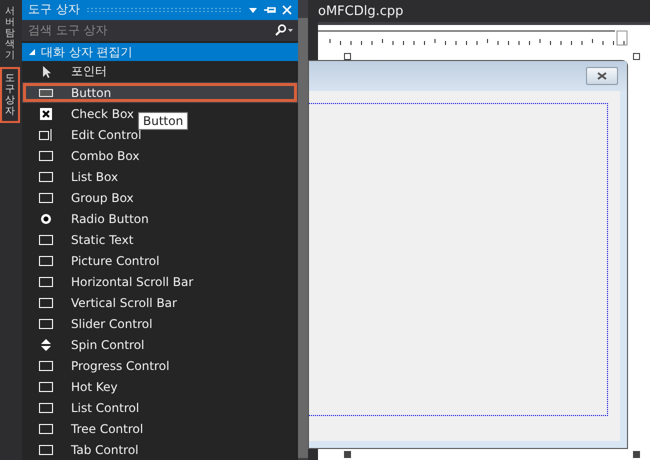 The width and height of the screenshot is (650, 460). I want to click on expand-arrow-icon, so click(32, 52).